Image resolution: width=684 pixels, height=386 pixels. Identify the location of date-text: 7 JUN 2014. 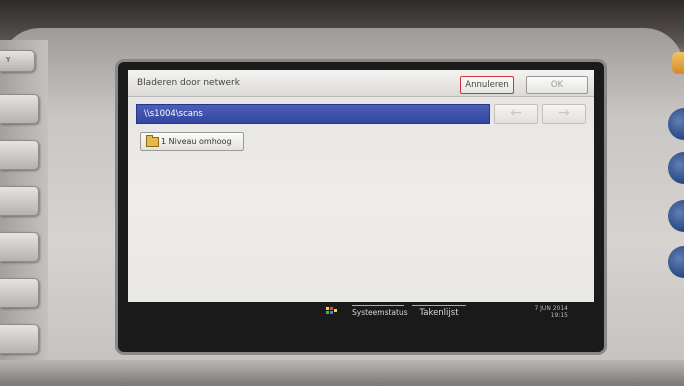
(551, 308).